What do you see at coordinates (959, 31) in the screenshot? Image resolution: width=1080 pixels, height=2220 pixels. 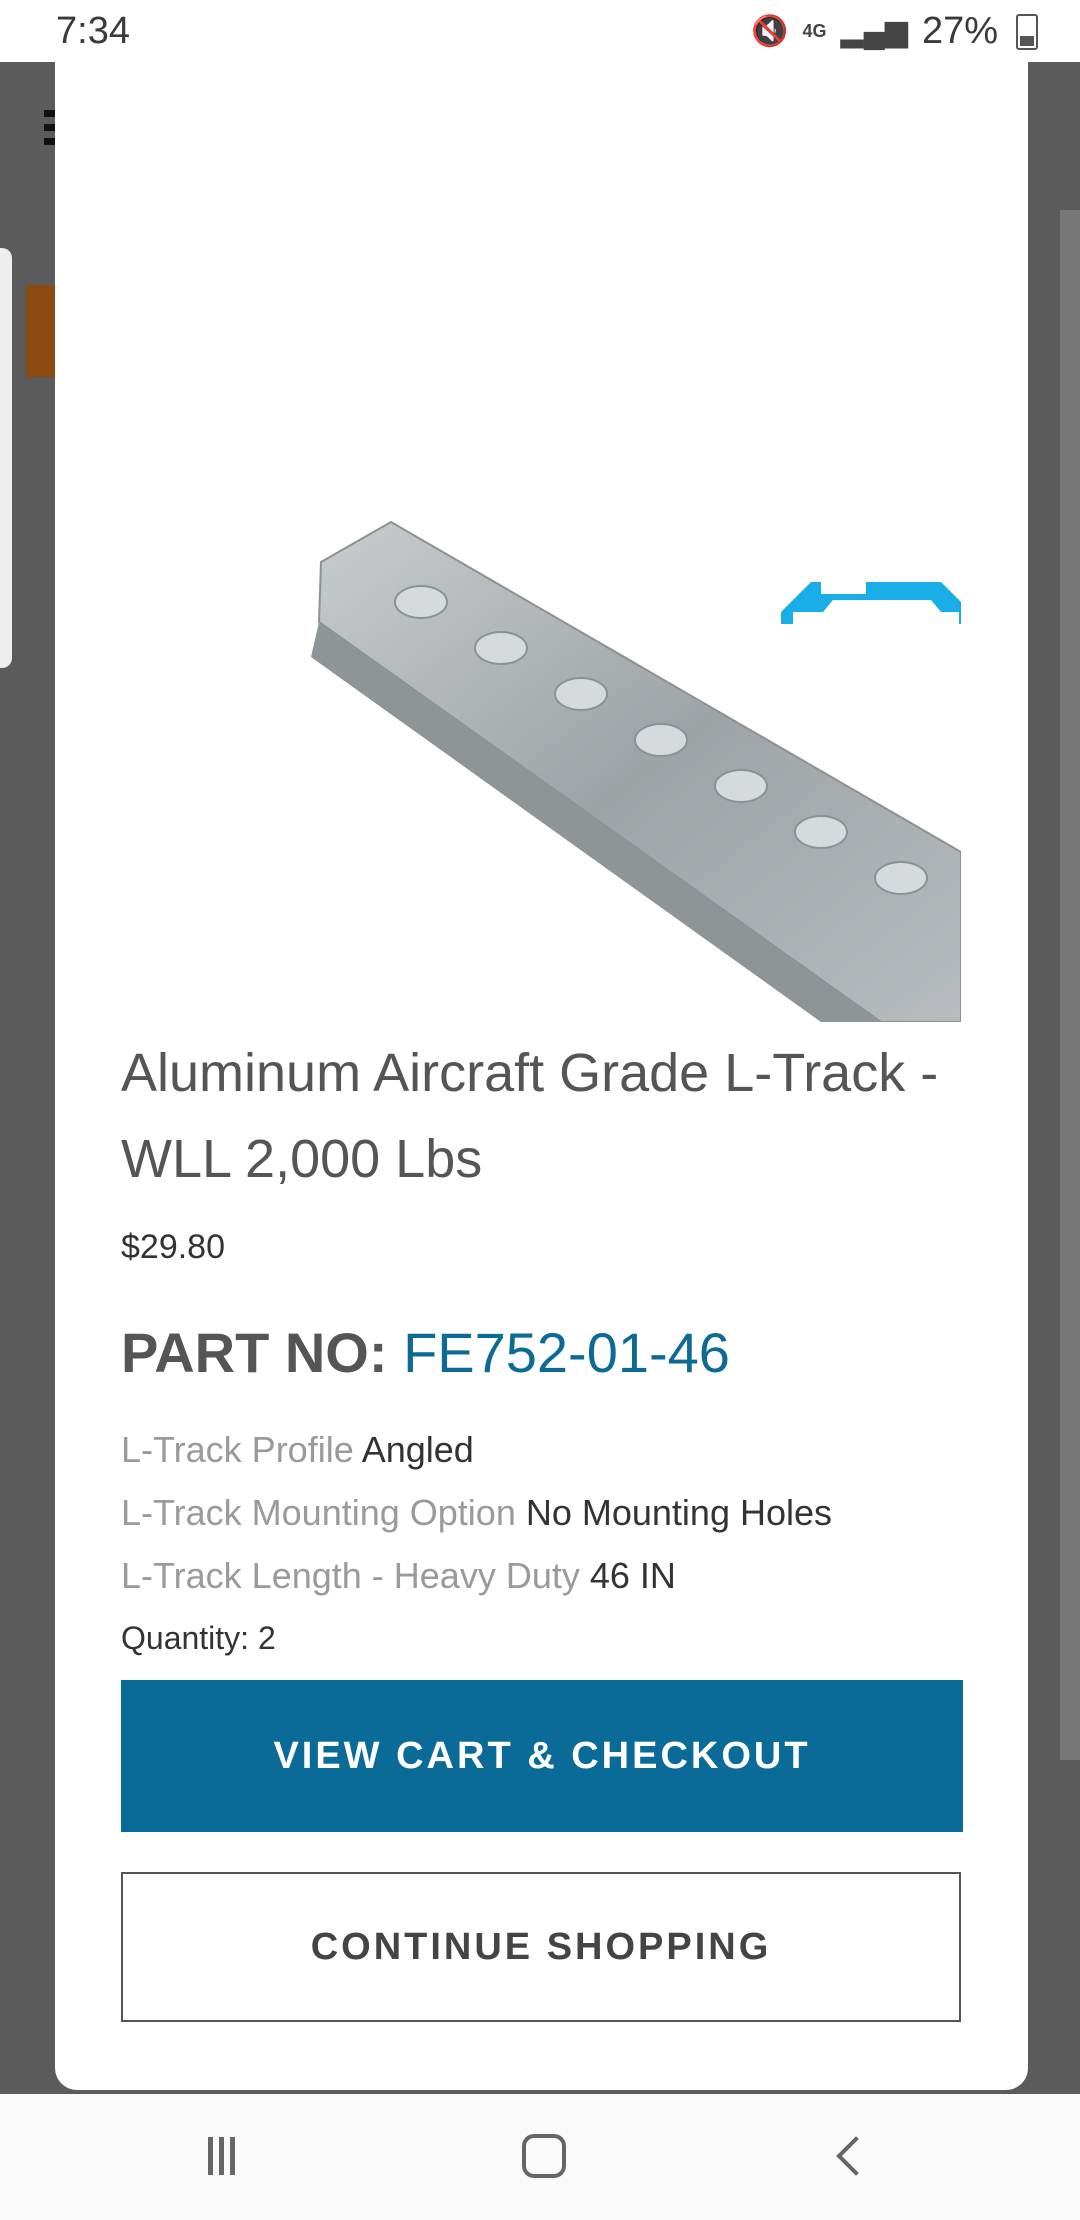 I see `battery-percentage: 27%` at bounding box center [959, 31].